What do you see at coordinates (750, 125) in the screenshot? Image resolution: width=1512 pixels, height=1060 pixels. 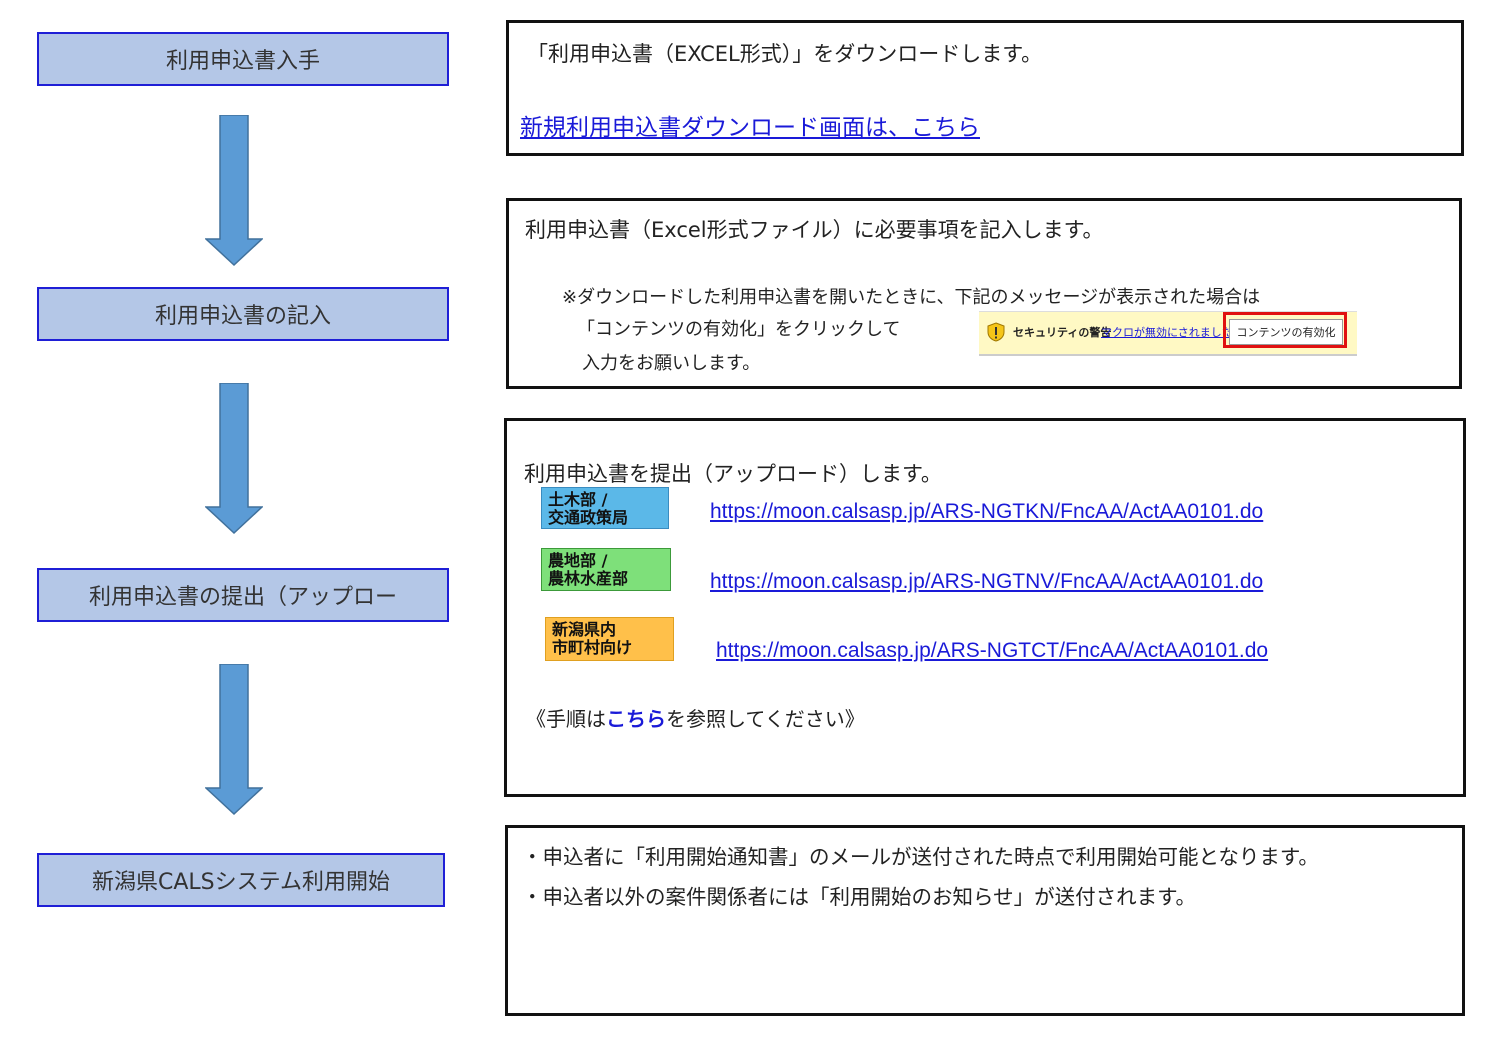 I see `download-link: 新規利用申込書ダウンロード画面は、こちら` at bounding box center [750, 125].